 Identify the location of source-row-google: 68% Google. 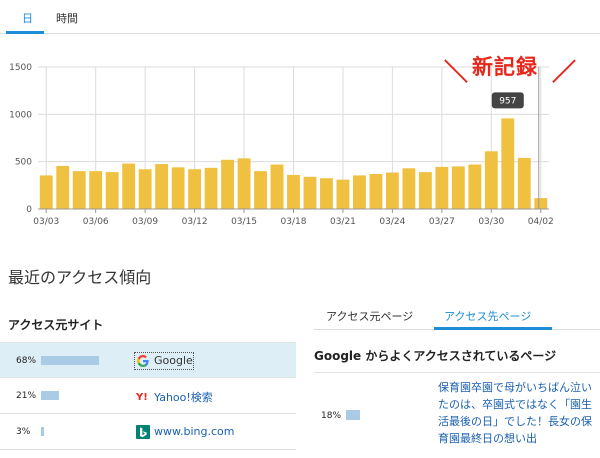
(148, 360).